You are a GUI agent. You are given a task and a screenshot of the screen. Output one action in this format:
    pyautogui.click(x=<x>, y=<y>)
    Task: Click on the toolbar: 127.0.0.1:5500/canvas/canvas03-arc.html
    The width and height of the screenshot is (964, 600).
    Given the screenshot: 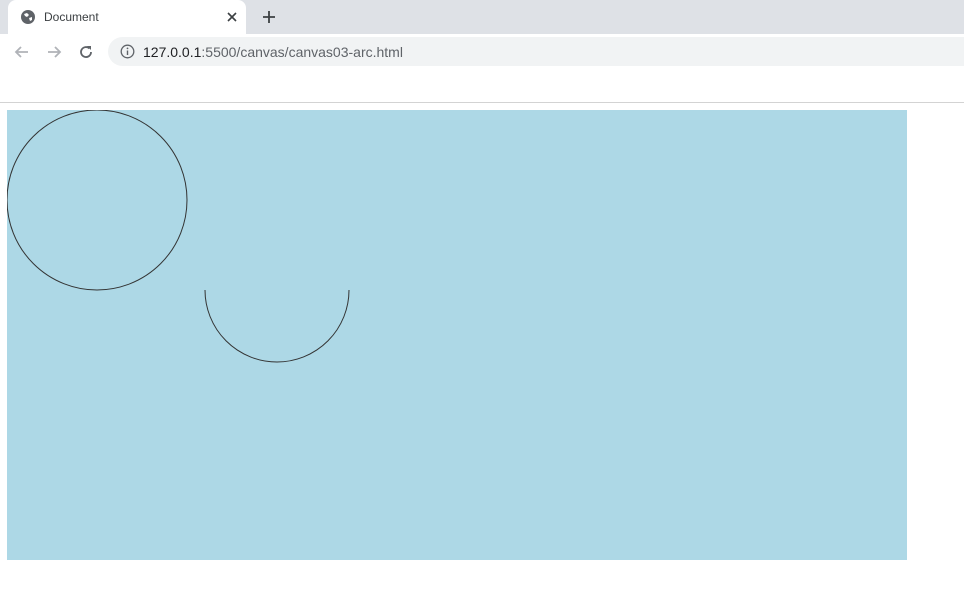 What is the action you would take?
    pyautogui.click(x=482, y=52)
    